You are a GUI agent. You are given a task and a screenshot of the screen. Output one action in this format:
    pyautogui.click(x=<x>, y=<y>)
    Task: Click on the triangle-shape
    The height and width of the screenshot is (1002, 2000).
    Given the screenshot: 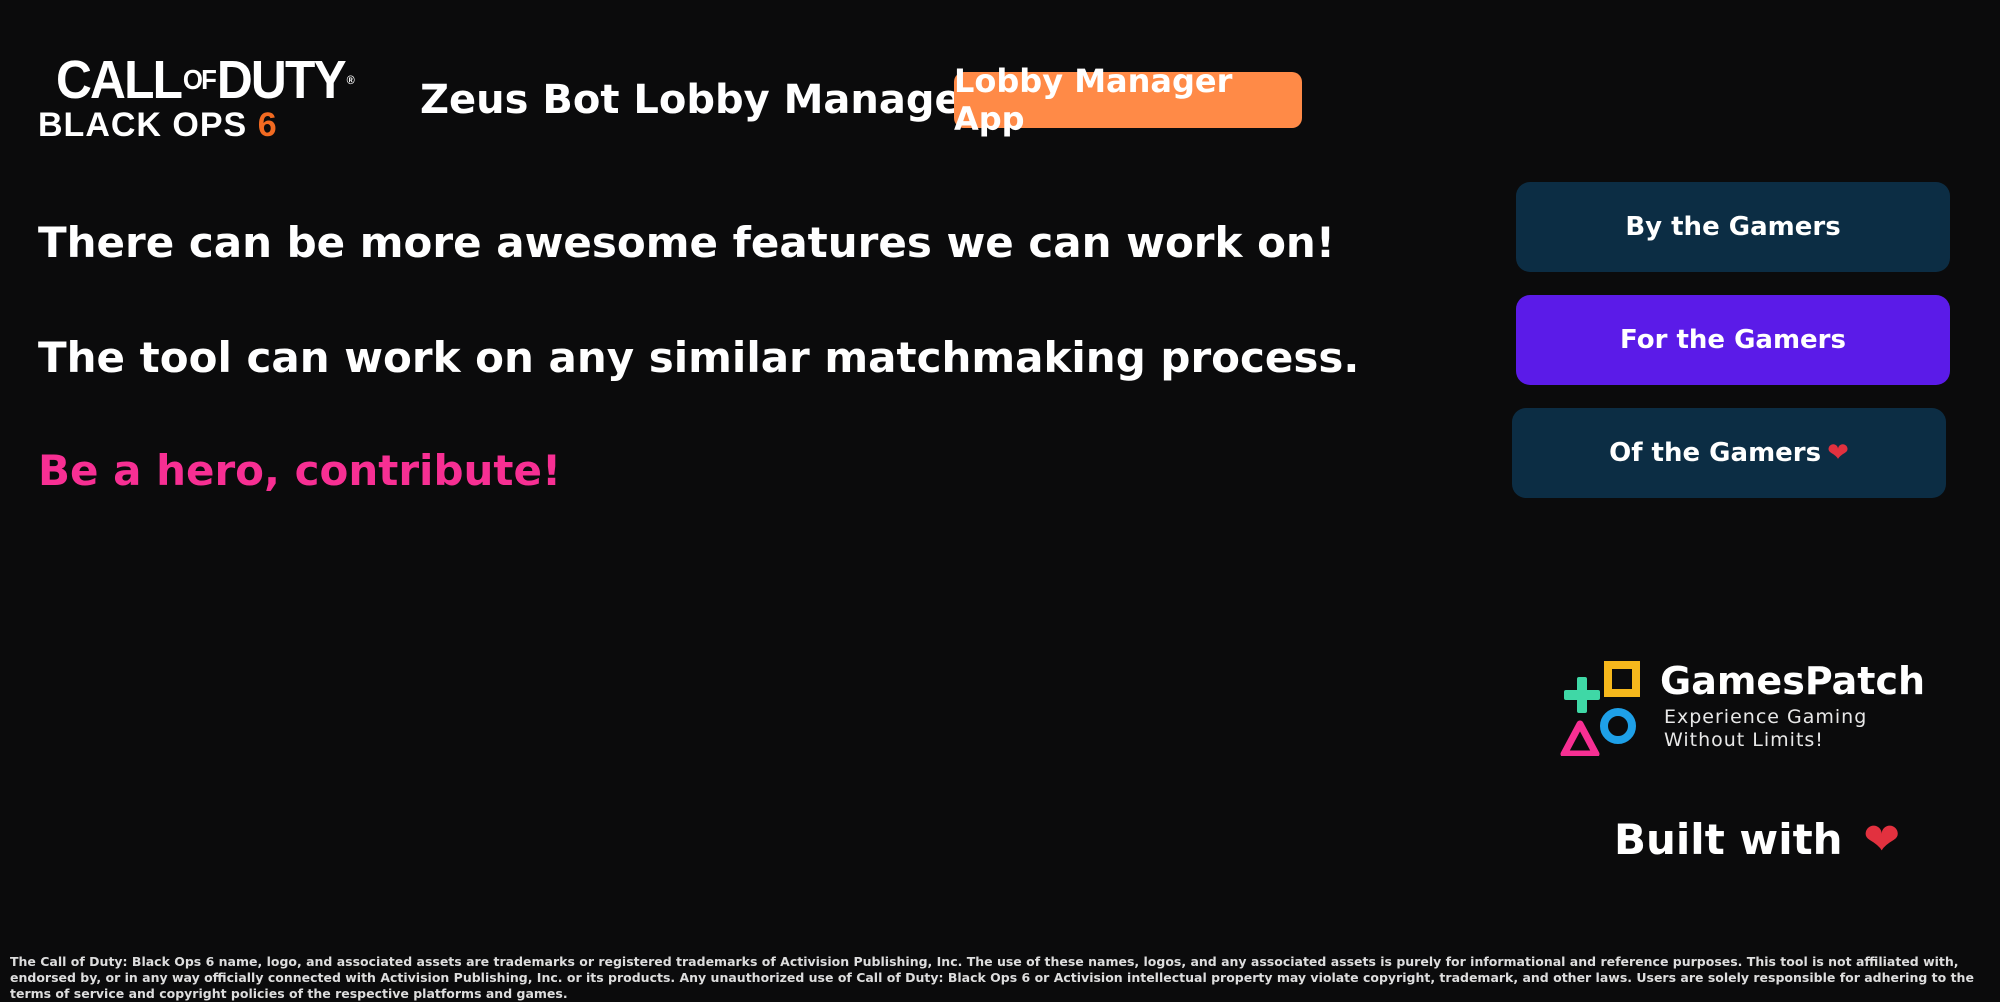 What is the action you would take?
    pyautogui.click(x=1580, y=738)
    